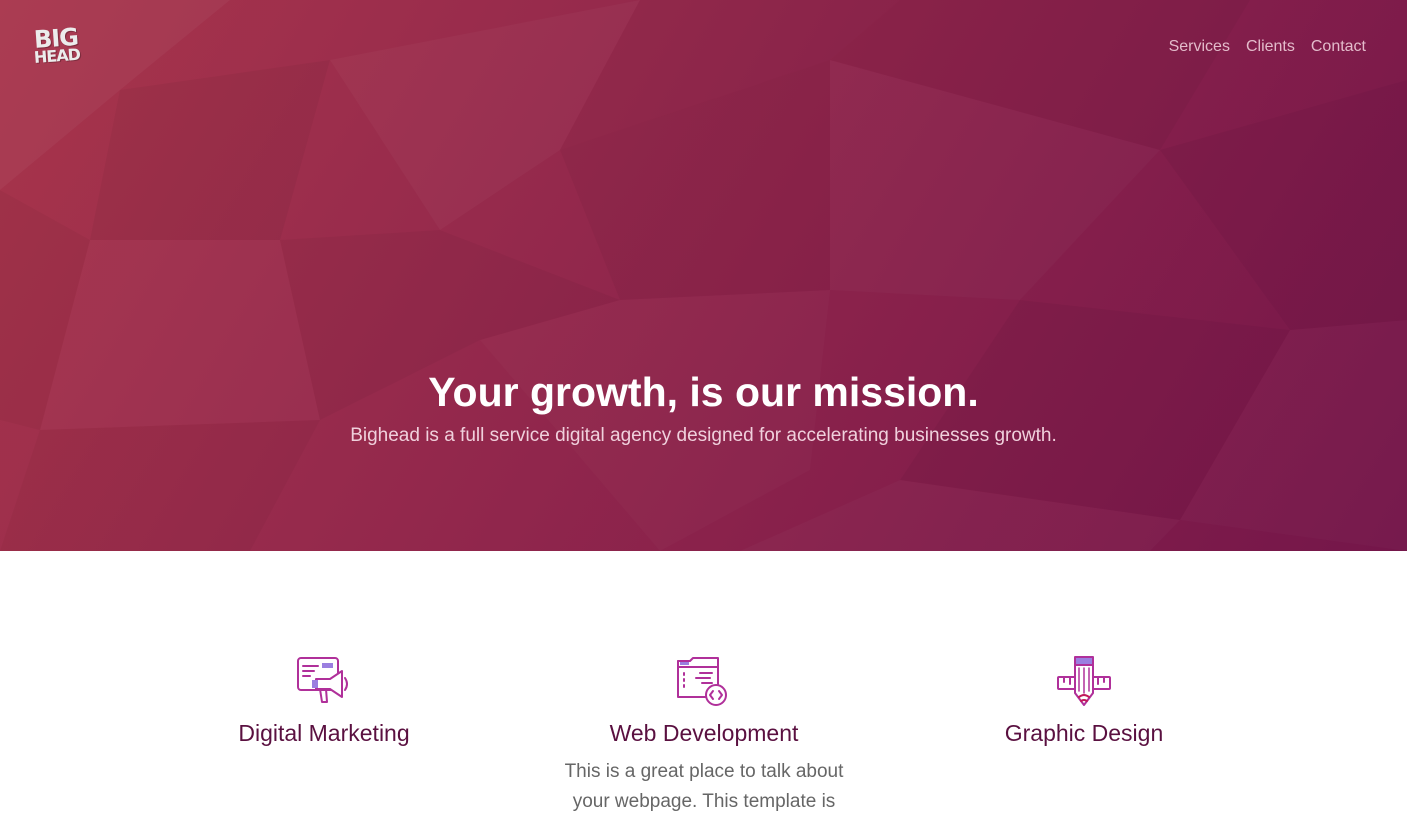 The height and width of the screenshot is (824, 1407). Describe the element at coordinates (704, 681) in the screenshot. I see `browser-code-icon` at that location.